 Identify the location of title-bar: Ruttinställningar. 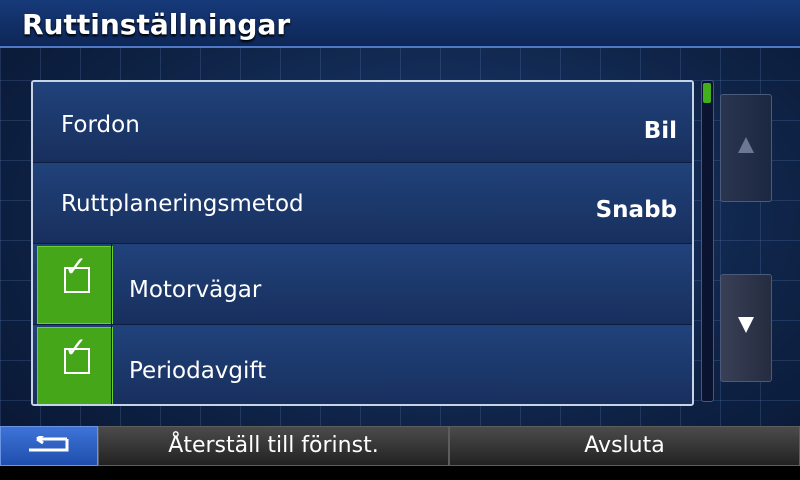
(400, 24).